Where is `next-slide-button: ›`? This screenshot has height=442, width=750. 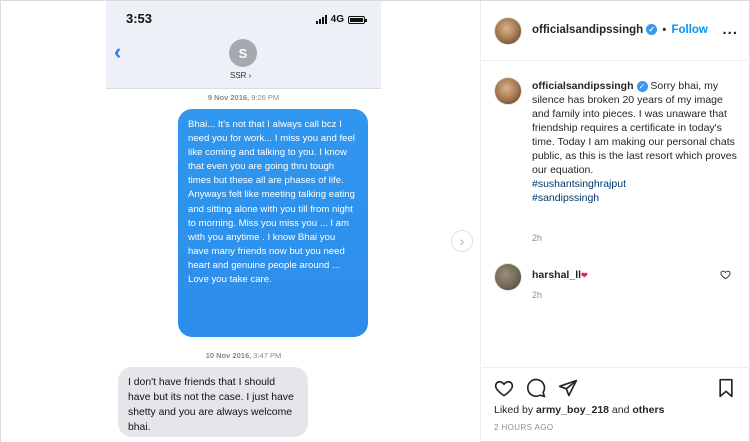 next-slide-button: › is located at coordinates (462, 241).